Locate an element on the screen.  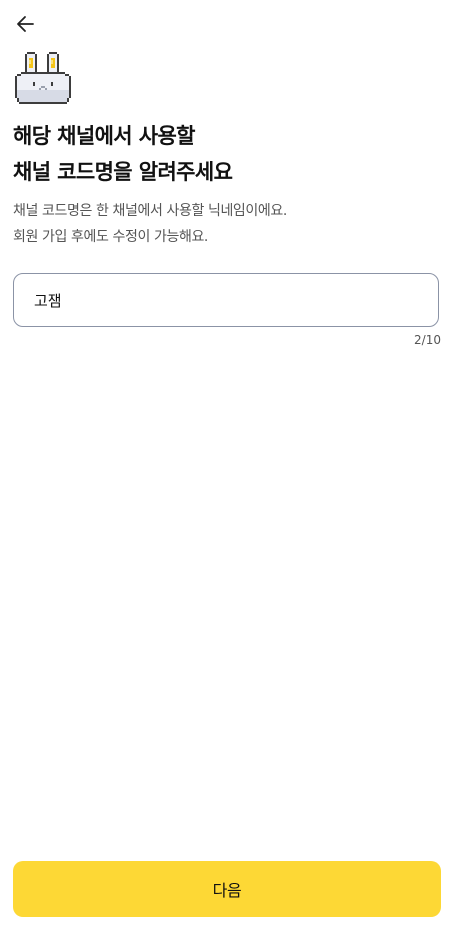
pixel-rabbit-icon is located at coordinates (43, 78).